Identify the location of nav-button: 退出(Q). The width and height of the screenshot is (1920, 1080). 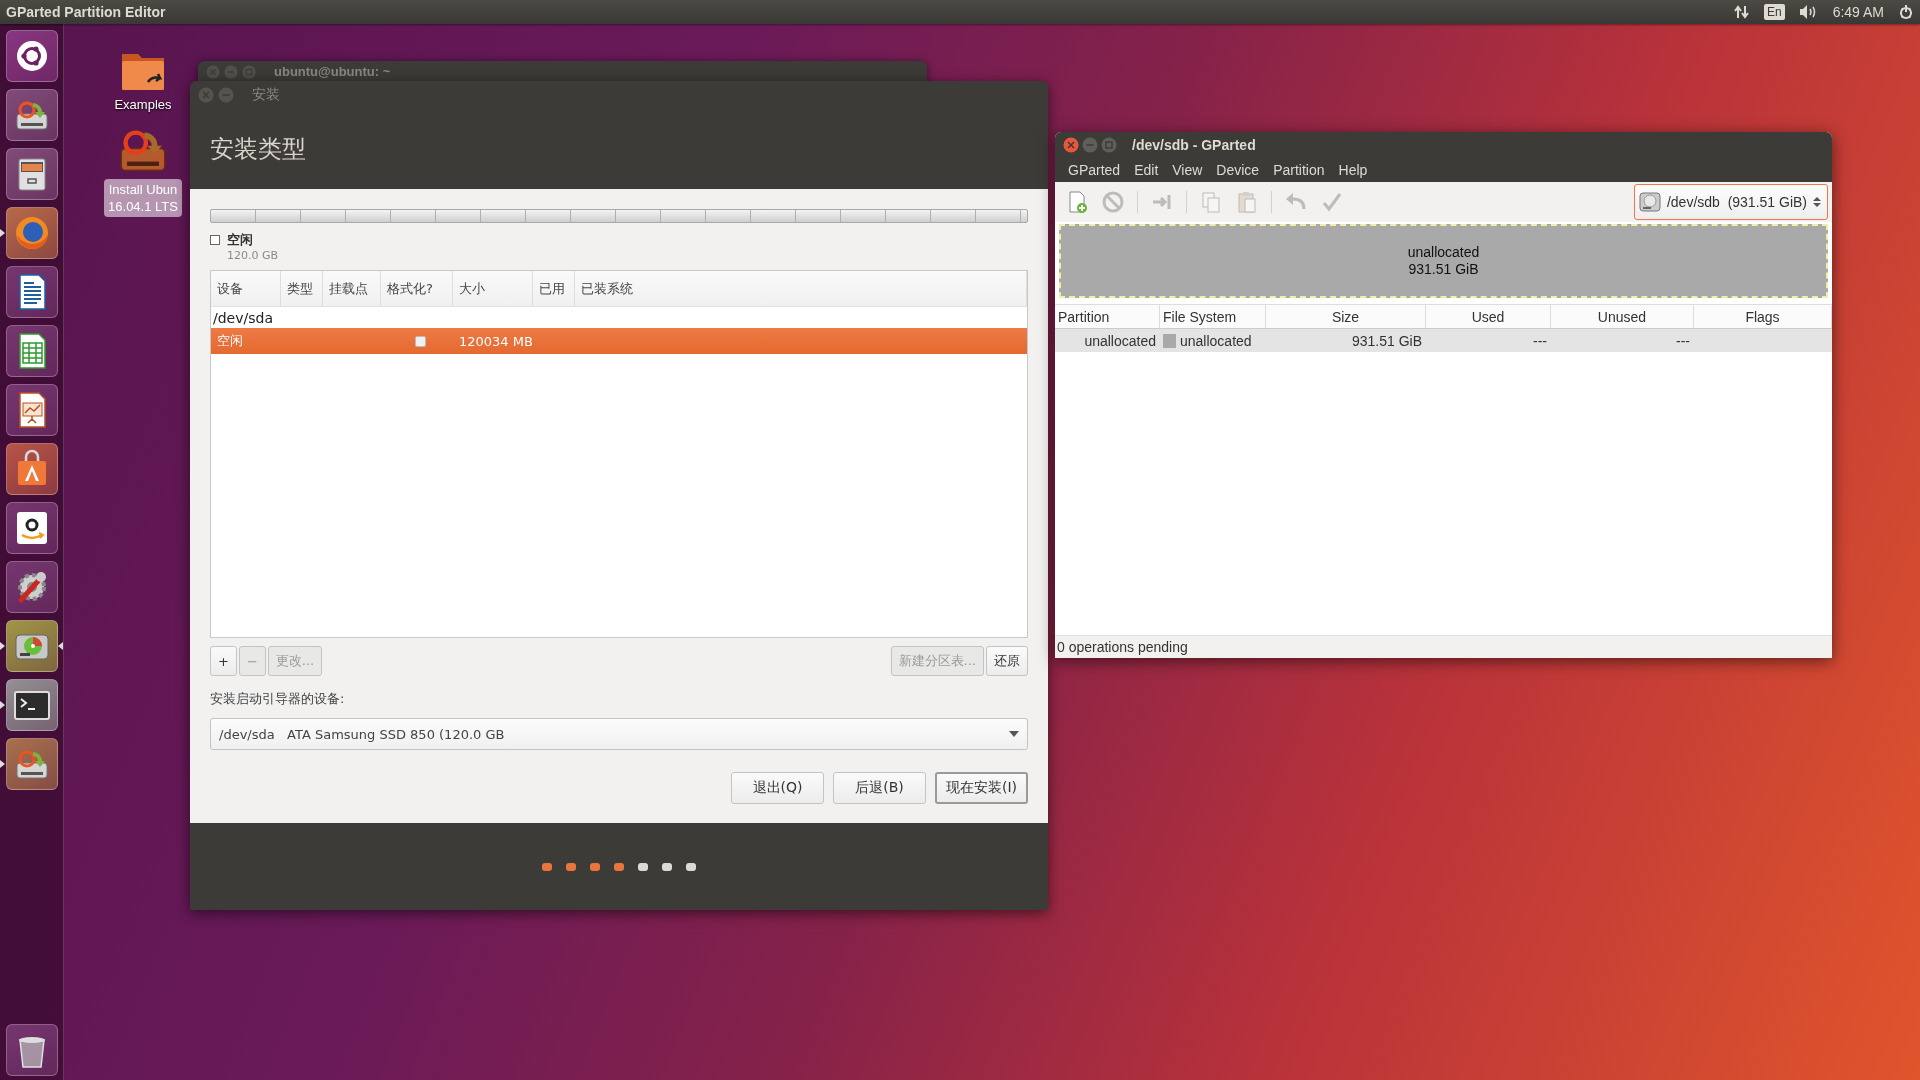
(777, 788).